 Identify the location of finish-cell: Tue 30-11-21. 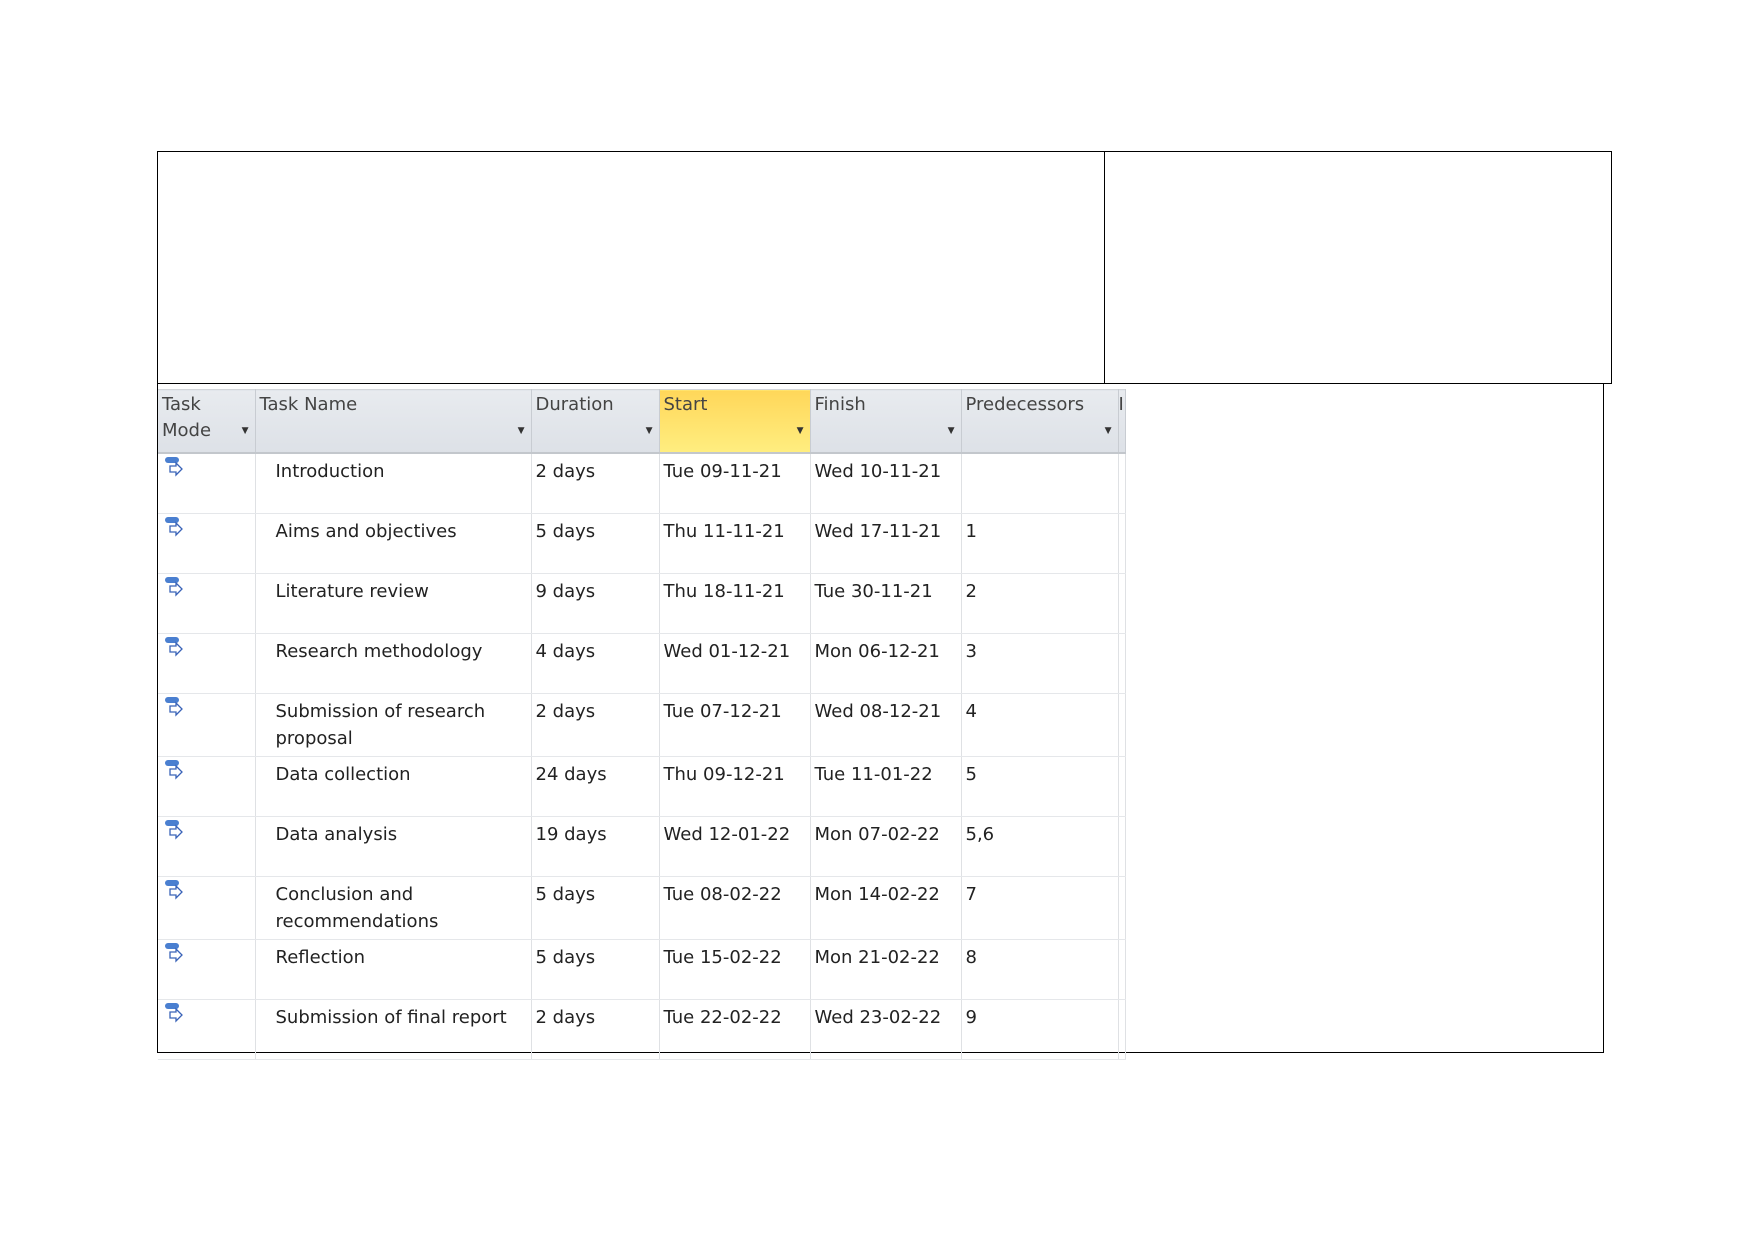
(886, 603).